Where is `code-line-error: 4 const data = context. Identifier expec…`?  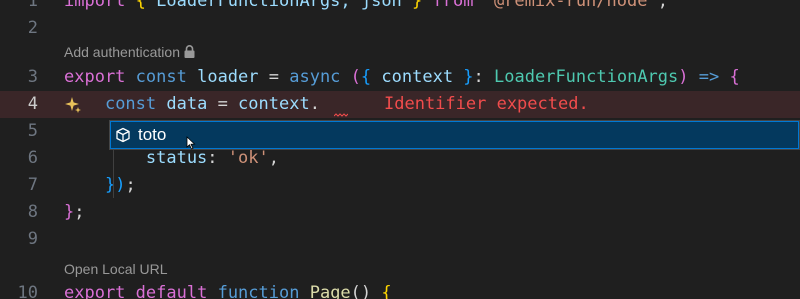
code-line-error: 4 const data = context. Identifier expec… is located at coordinates (400, 104).